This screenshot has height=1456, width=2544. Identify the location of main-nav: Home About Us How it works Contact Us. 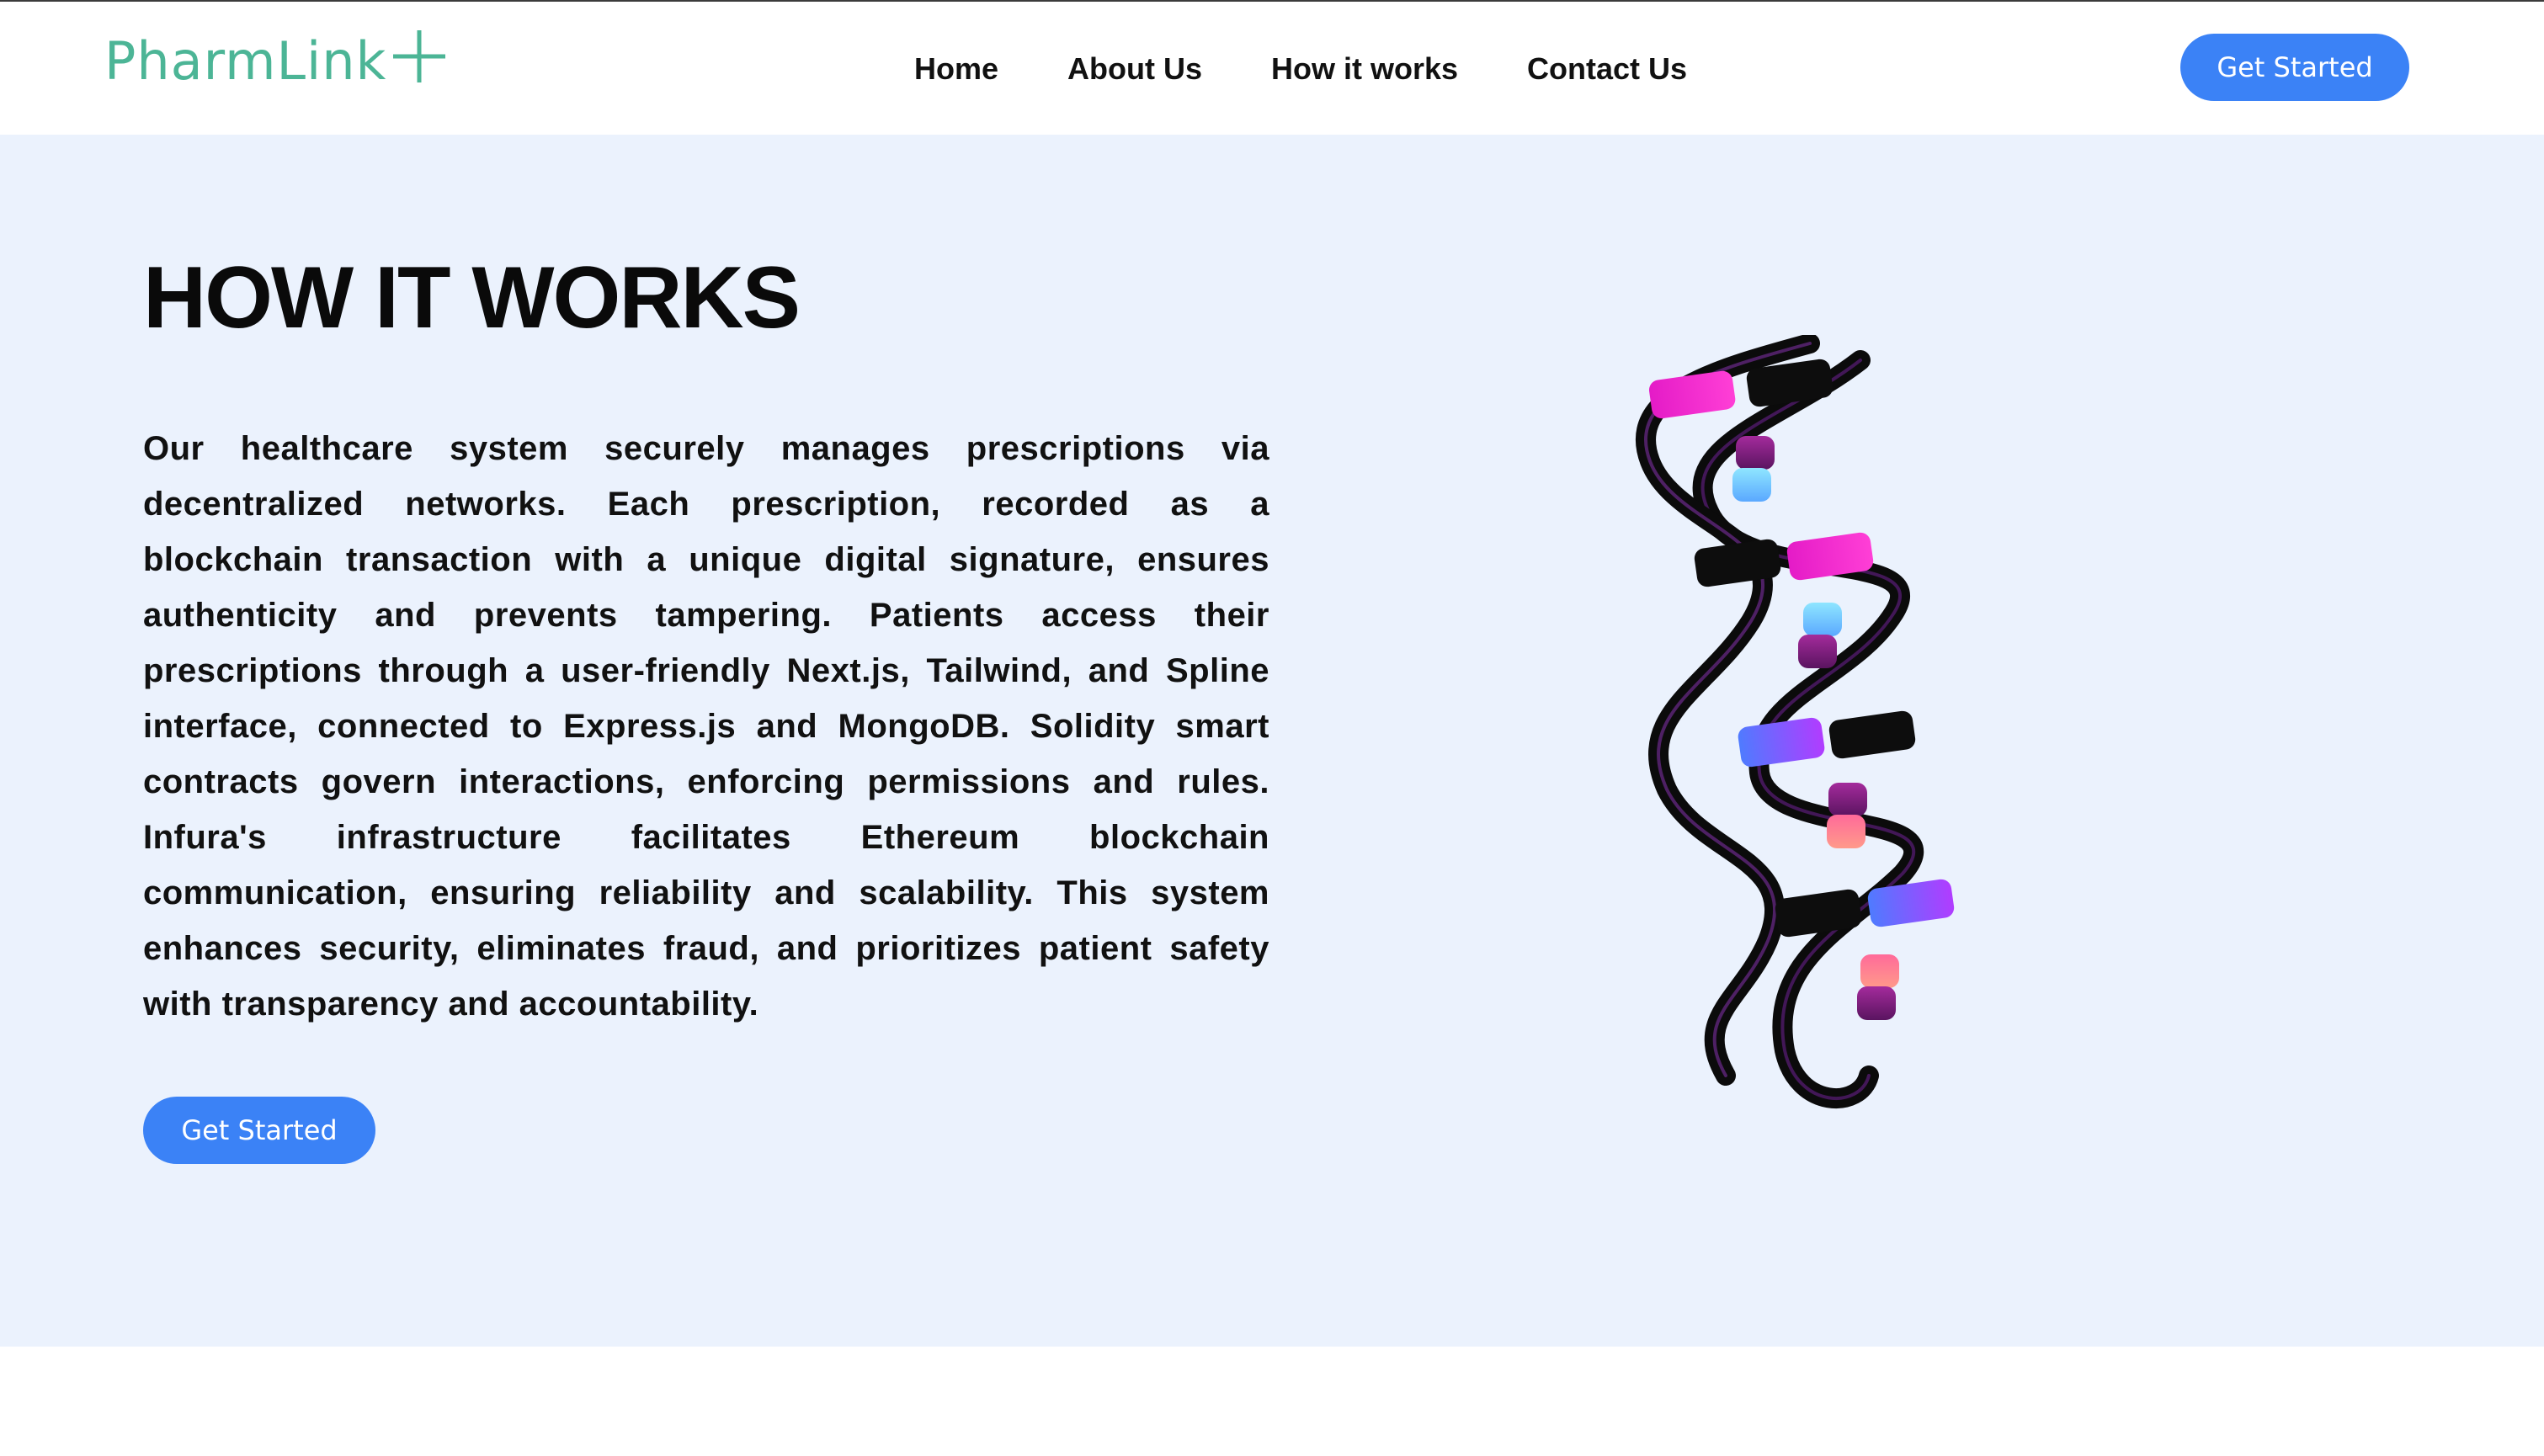
(1300, 69).